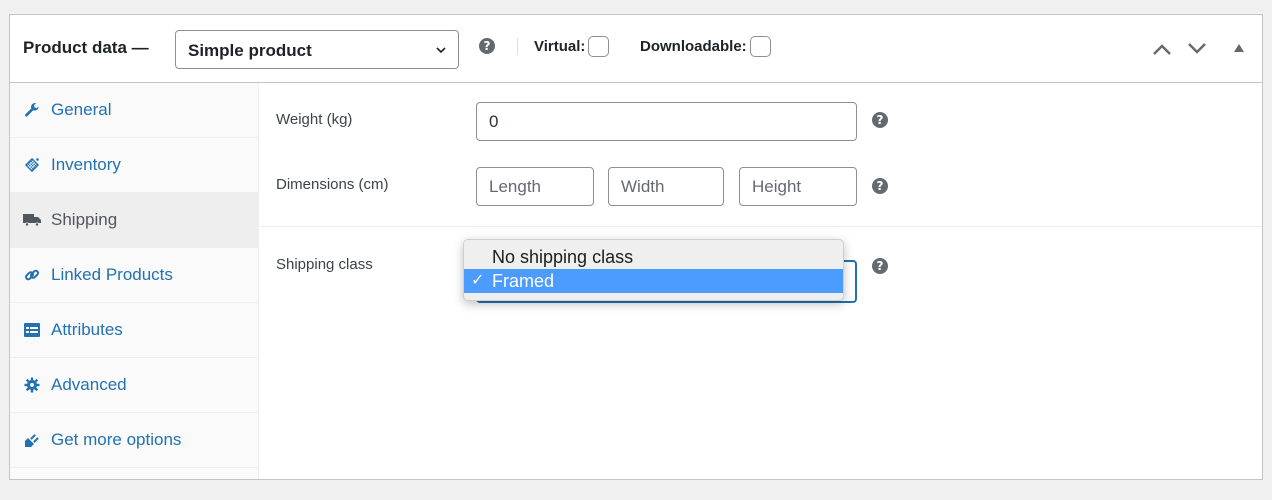 This screenshot has width=1272, height=500. I want to click on help-icon: ?, so click(487, 46).